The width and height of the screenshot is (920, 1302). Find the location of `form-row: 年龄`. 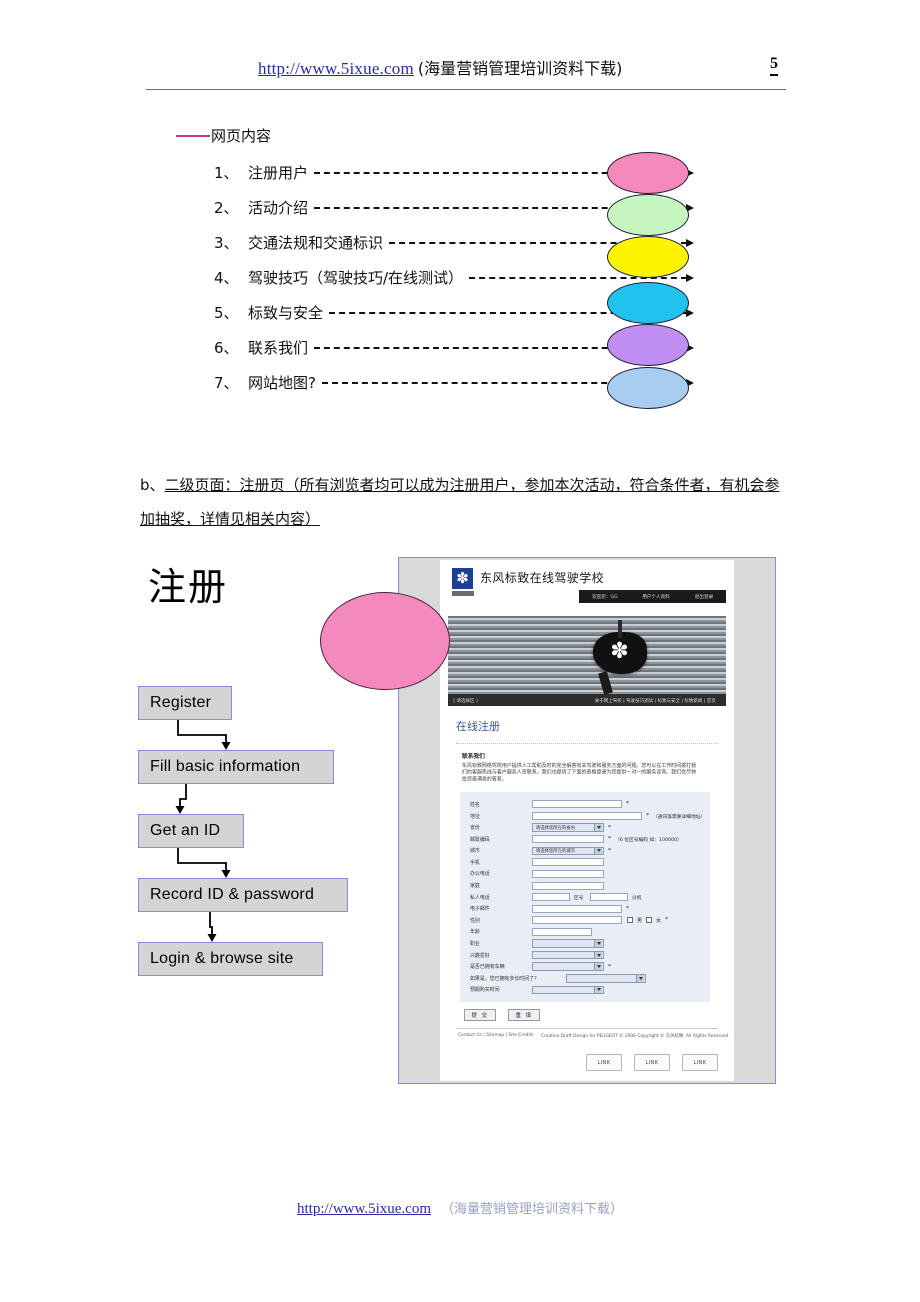

form-row: 年龄 is located at coordinates (585, 932).